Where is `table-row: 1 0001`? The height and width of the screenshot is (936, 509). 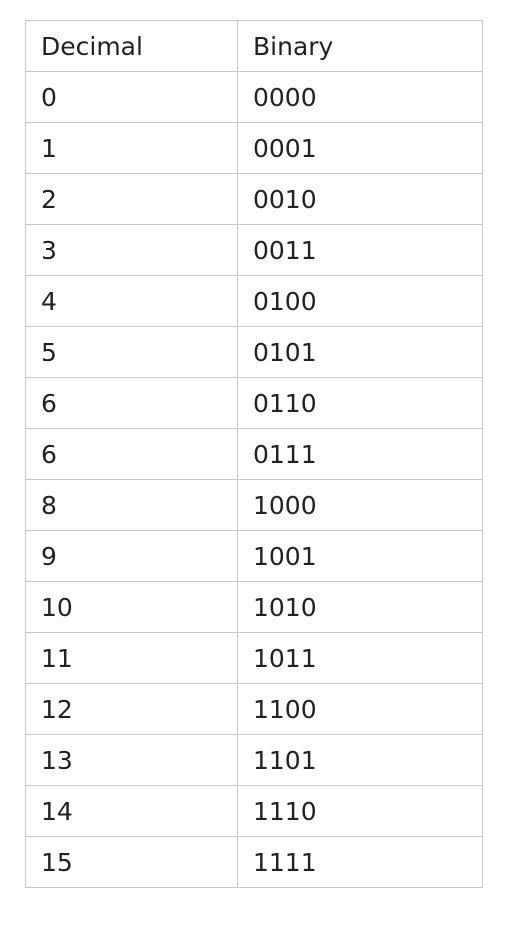 table-row: 1 0001 is located at coordinates (254, 148).